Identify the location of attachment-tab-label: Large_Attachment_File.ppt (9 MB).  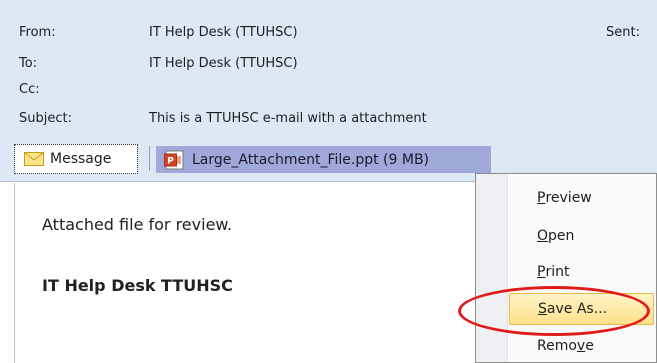
(311, 159).